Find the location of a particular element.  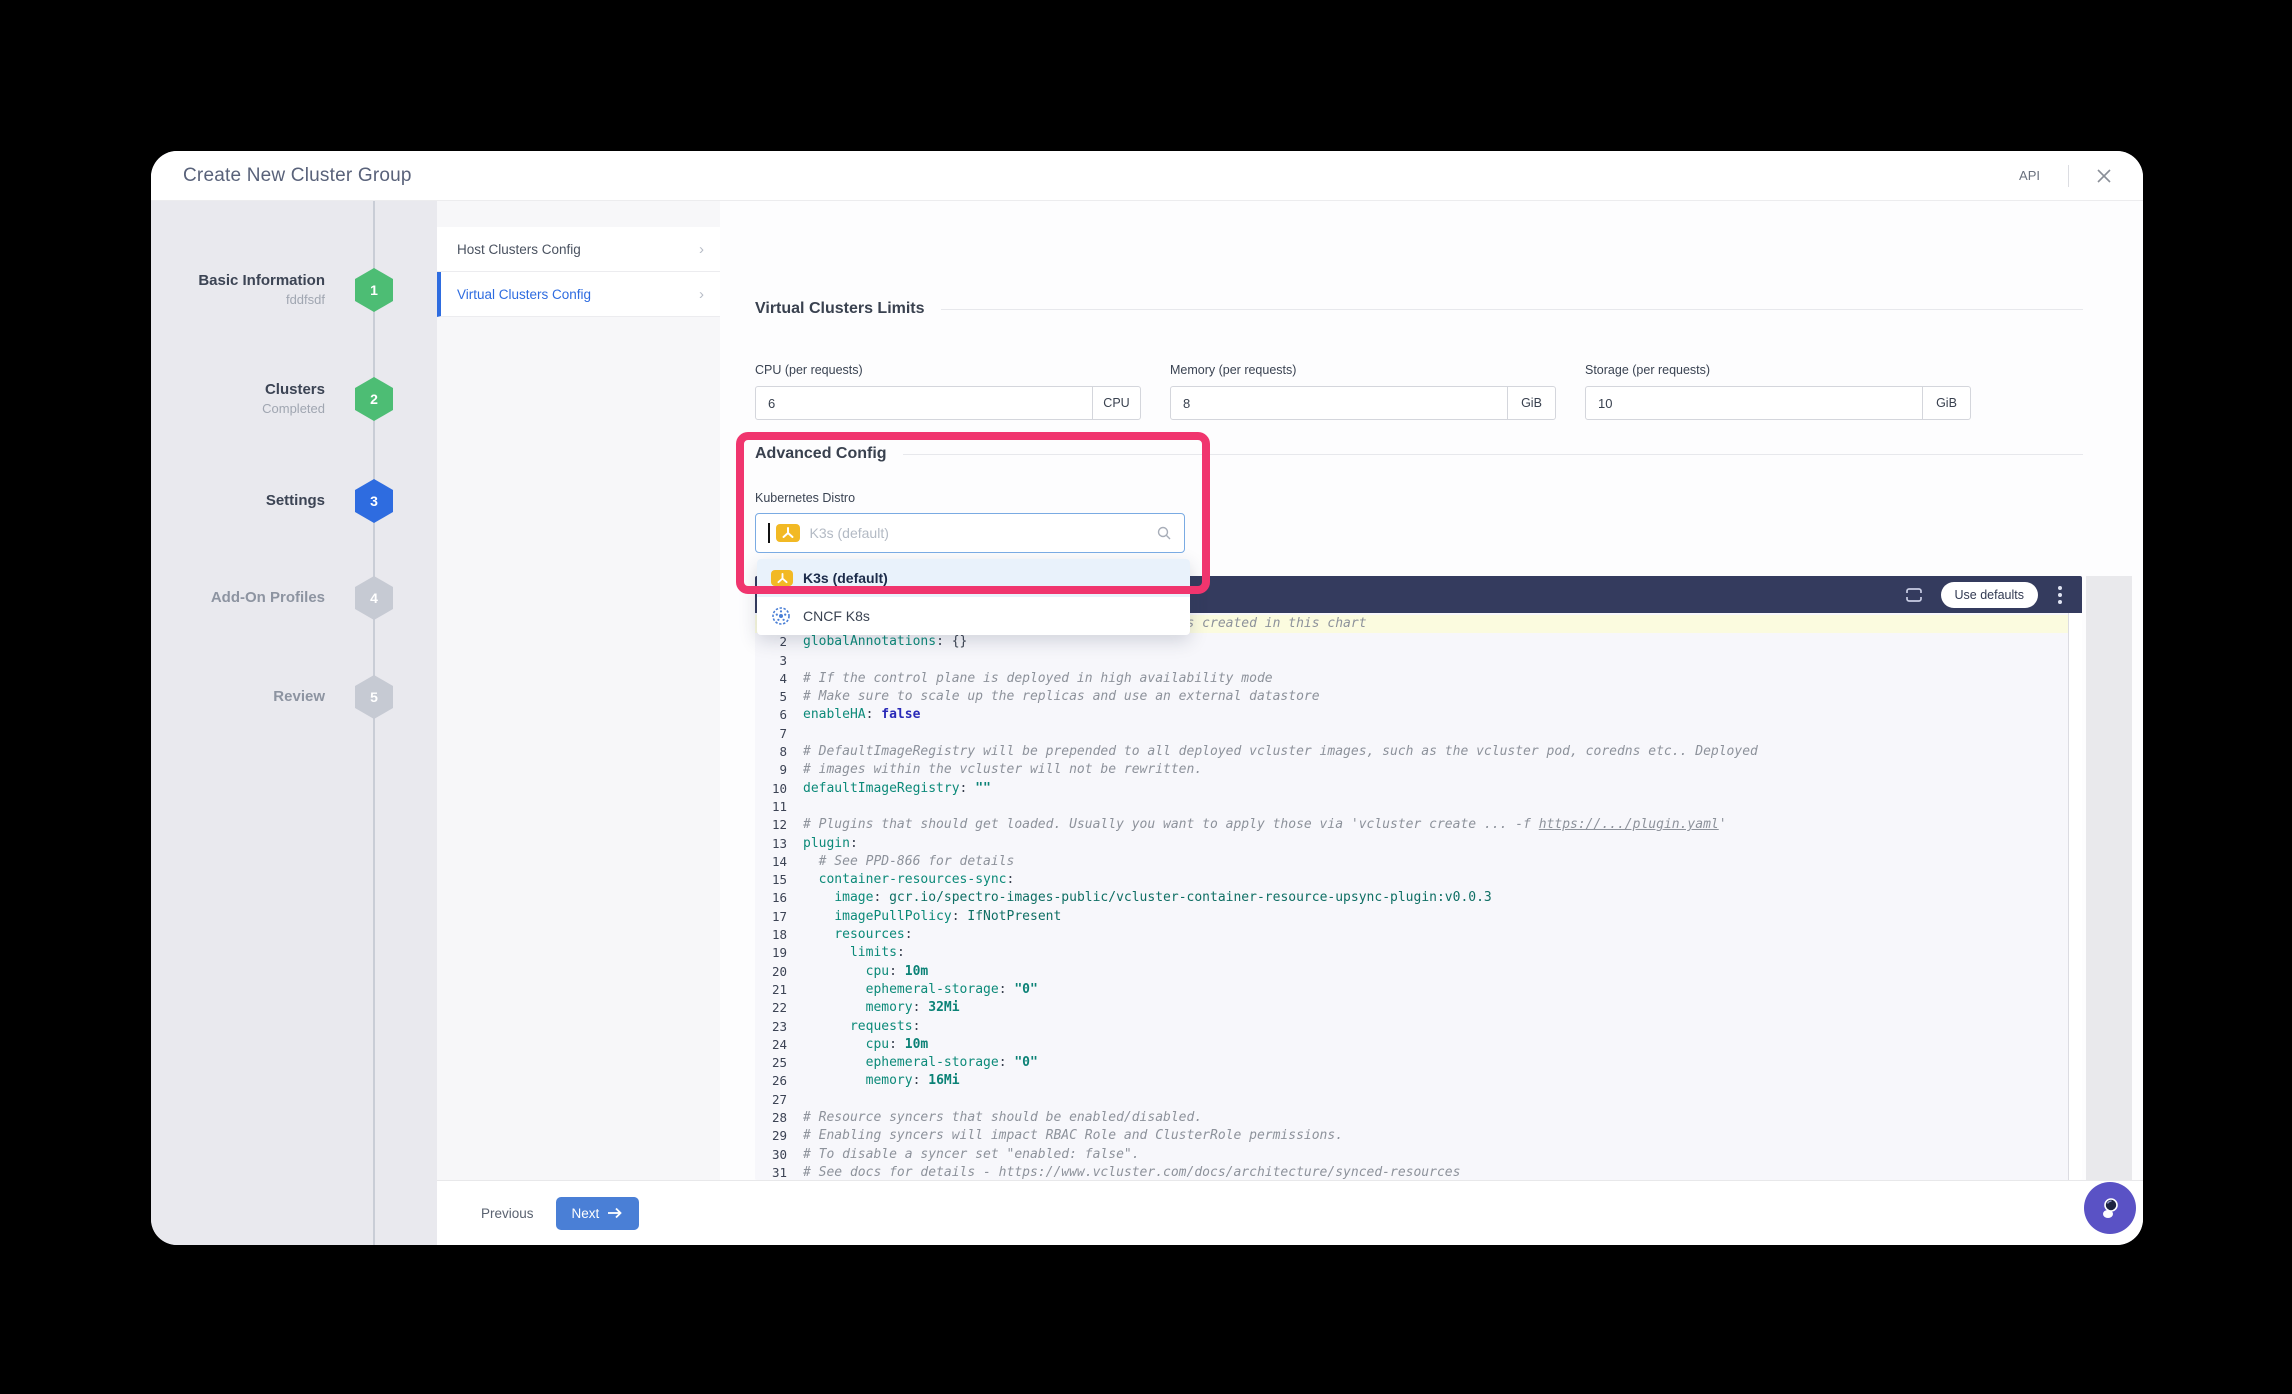

modal-header: Create New Cluster Group API is located at coordinates (1147, 176).